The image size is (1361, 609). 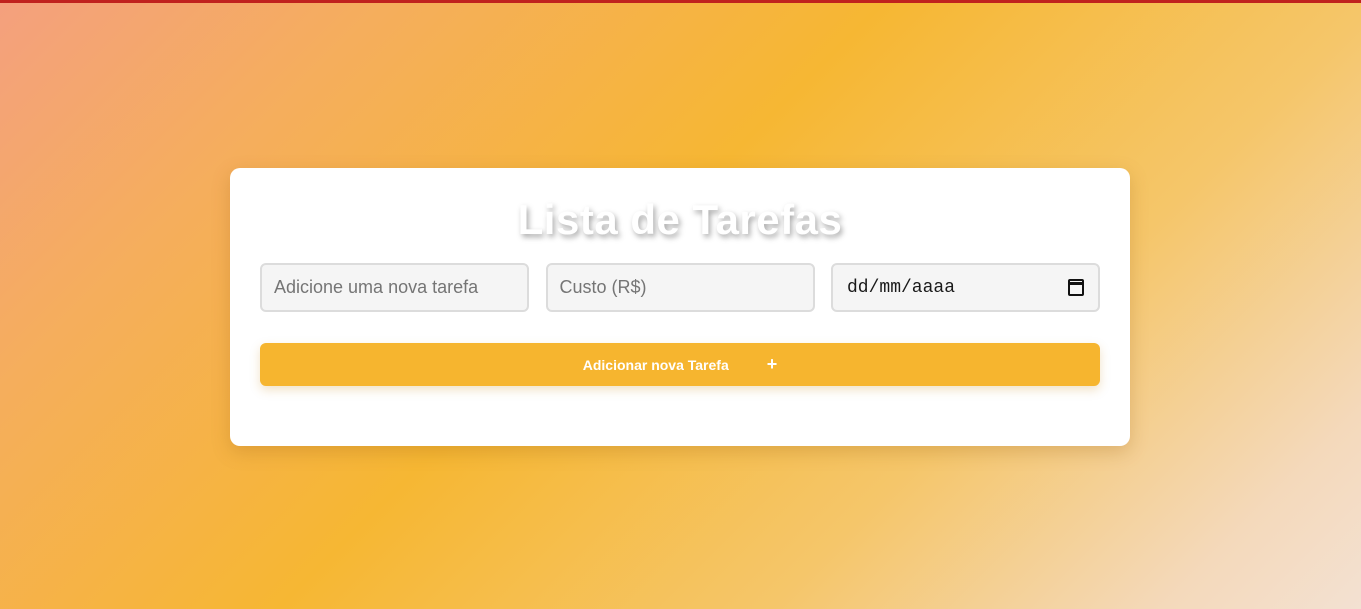 What do you see at coordinates (376, 287) in the screenshot?
I see `task-input-placeholder: Adicione uma nova tarefa` at bounding box center [376, 287].